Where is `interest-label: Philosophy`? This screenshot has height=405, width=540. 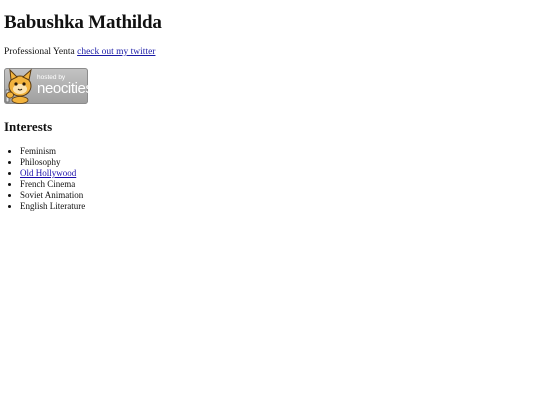 interest-label: Philosophy is located at coordinates (40, 161).